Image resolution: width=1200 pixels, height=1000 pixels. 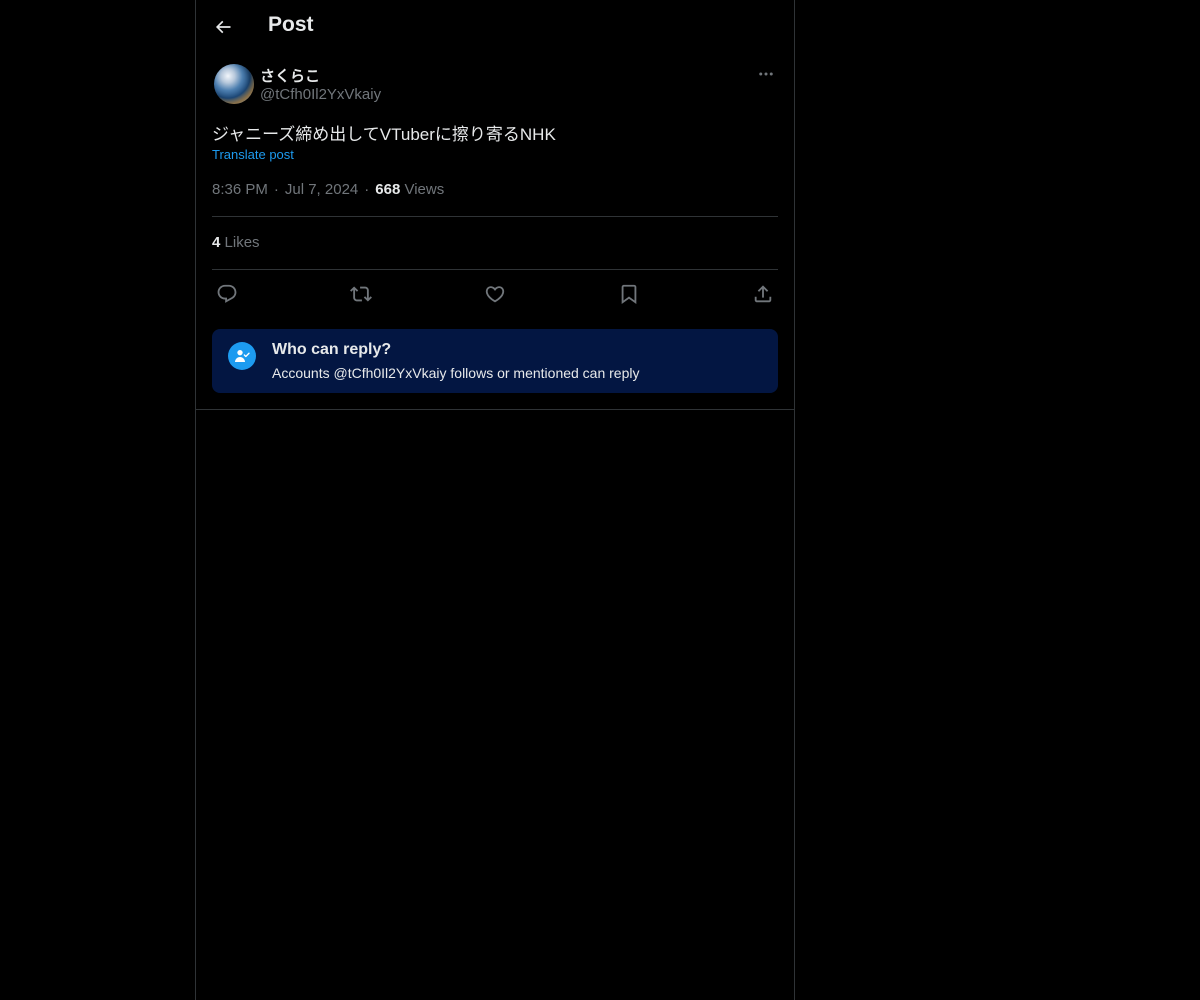 I want to click on views-count: 668, so click(x=388, y=189).